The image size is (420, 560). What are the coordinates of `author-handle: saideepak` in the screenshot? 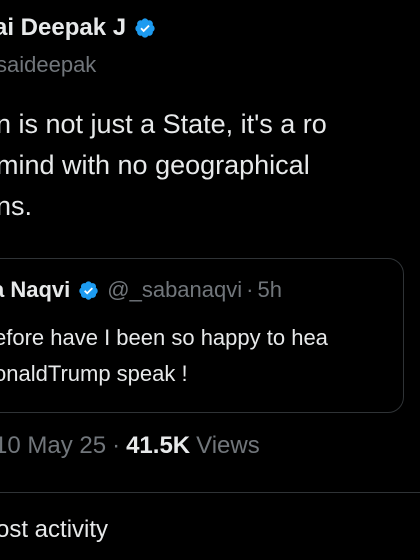 It's located at (48, 65).